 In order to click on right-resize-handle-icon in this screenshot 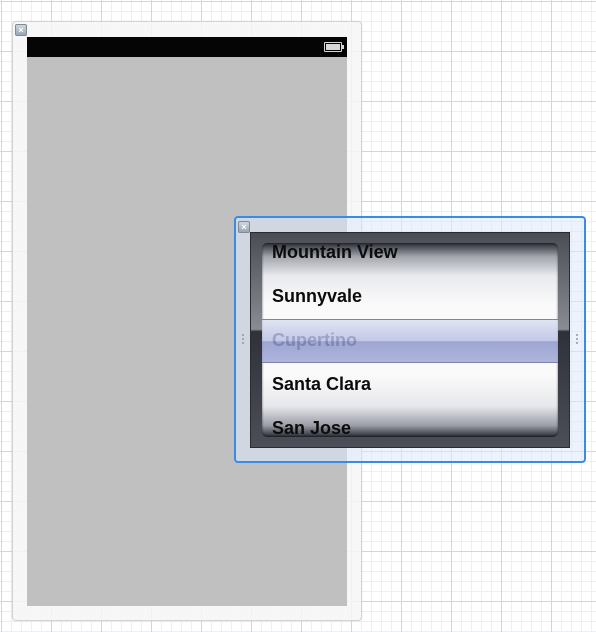, I will do `click(577, 340)`.